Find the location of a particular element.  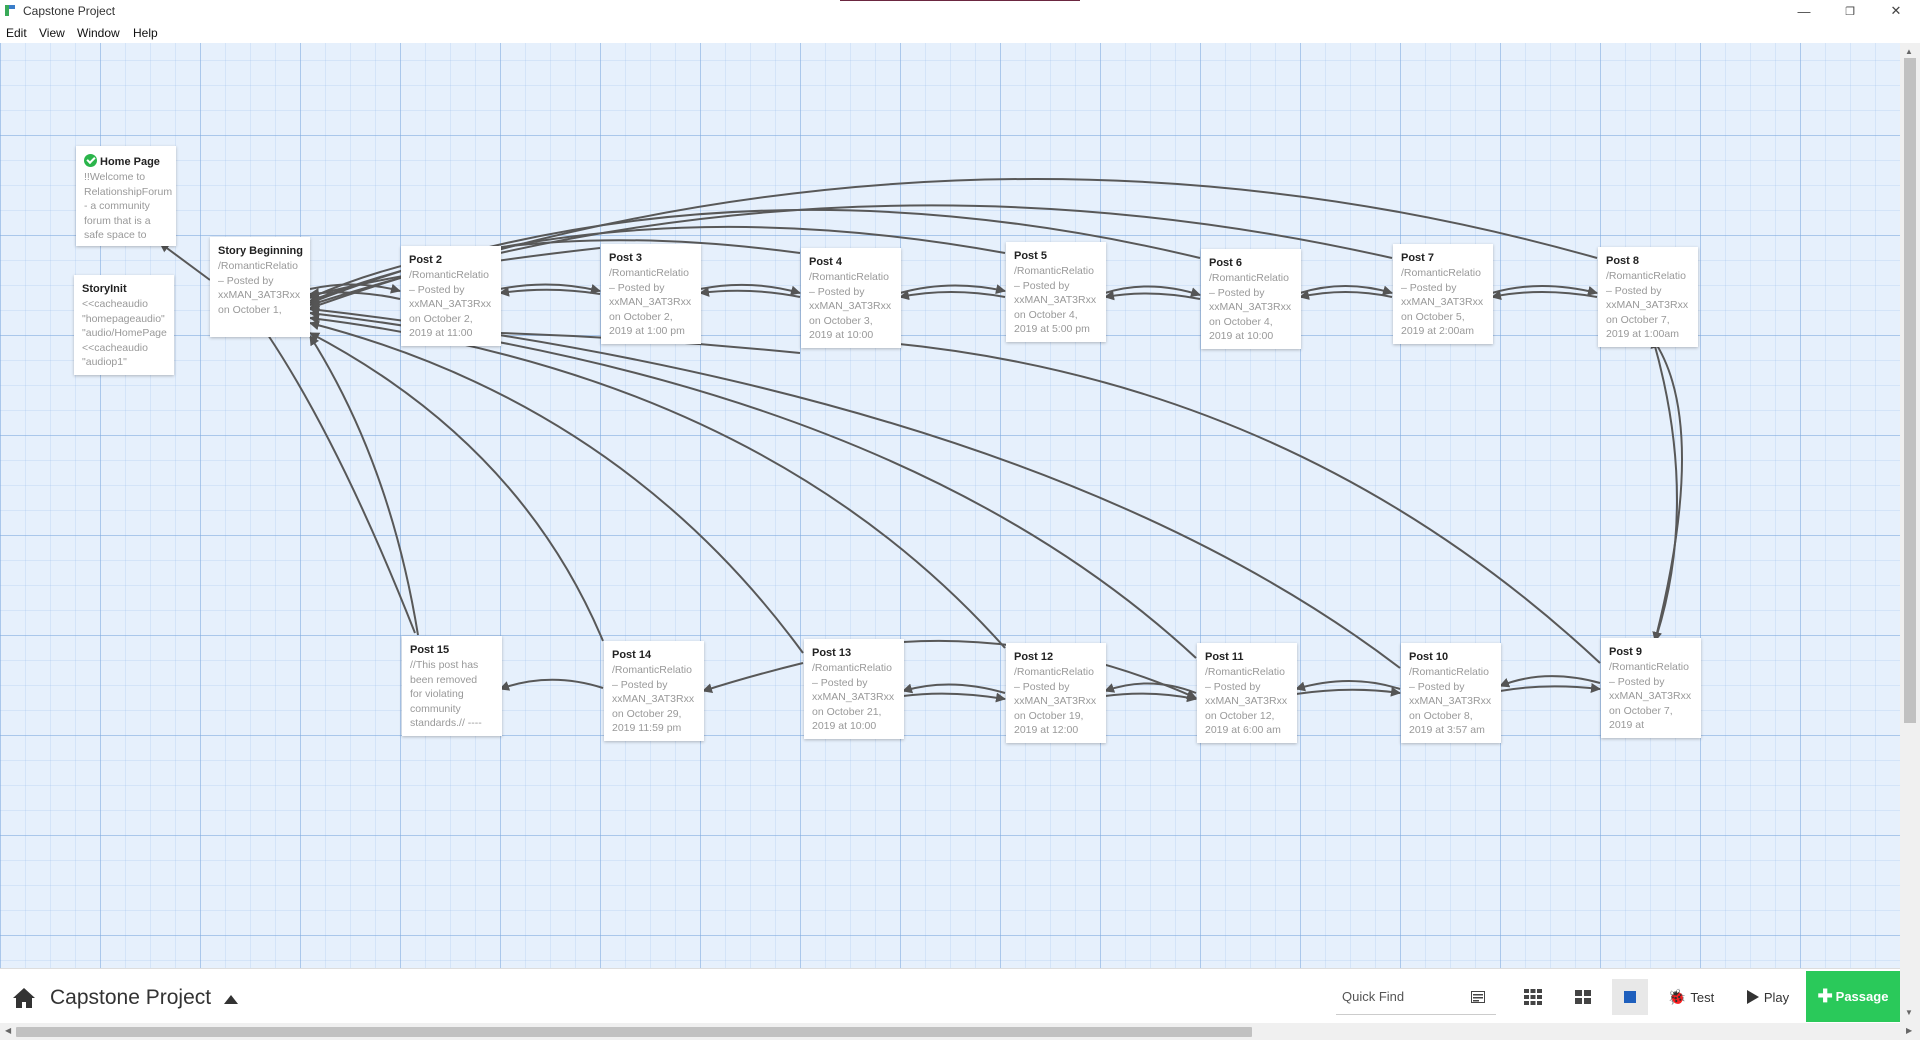

story-menu-caret-icon is located at coordinates (231, 999).